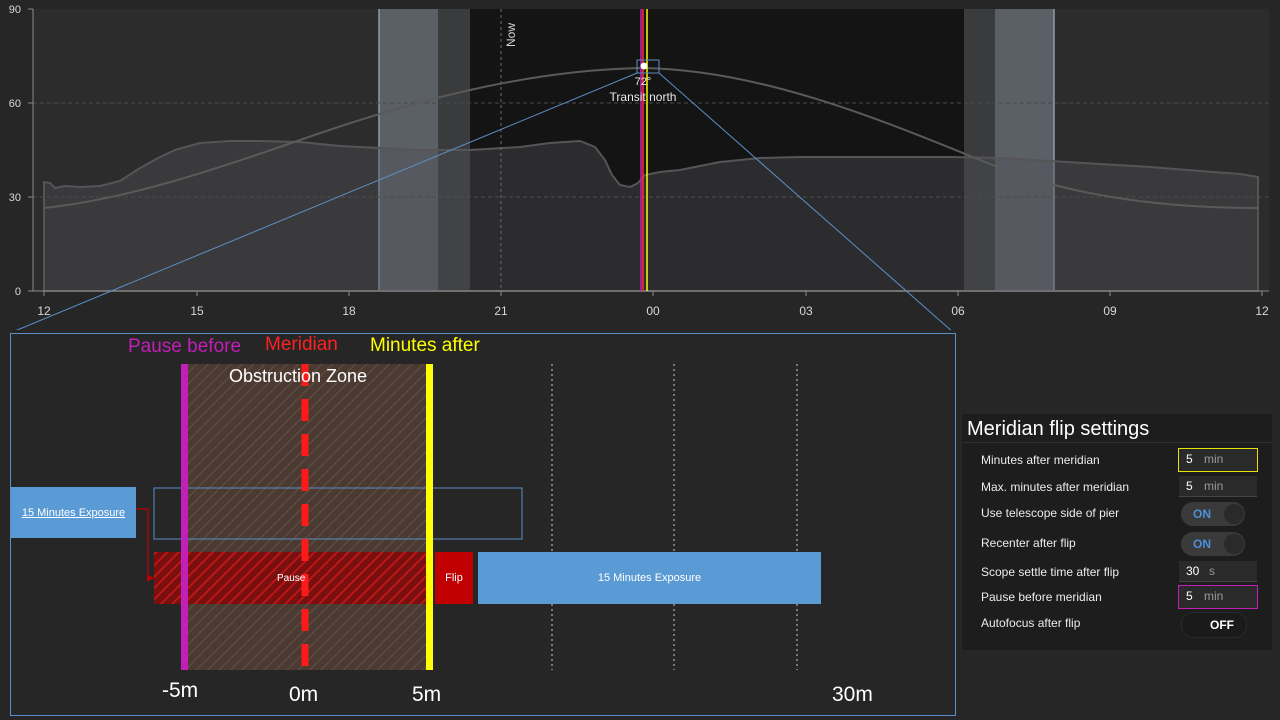 This screenshot has width=1280, height=720. Describe the element at coordinates (349, 311) in the screenshot. I see `x-tick-label: 18` at that location.